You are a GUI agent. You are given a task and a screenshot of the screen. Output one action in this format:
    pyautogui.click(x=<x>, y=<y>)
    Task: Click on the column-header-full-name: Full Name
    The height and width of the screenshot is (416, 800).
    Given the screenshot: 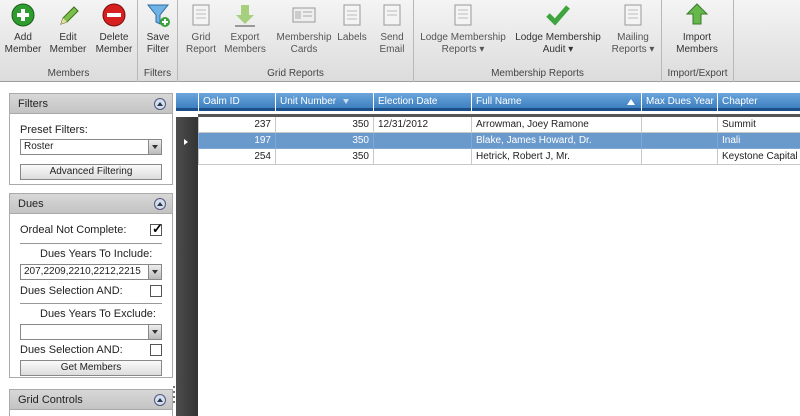 What is the action you would take?
    pyautogui.click(x=556, y=102)
    